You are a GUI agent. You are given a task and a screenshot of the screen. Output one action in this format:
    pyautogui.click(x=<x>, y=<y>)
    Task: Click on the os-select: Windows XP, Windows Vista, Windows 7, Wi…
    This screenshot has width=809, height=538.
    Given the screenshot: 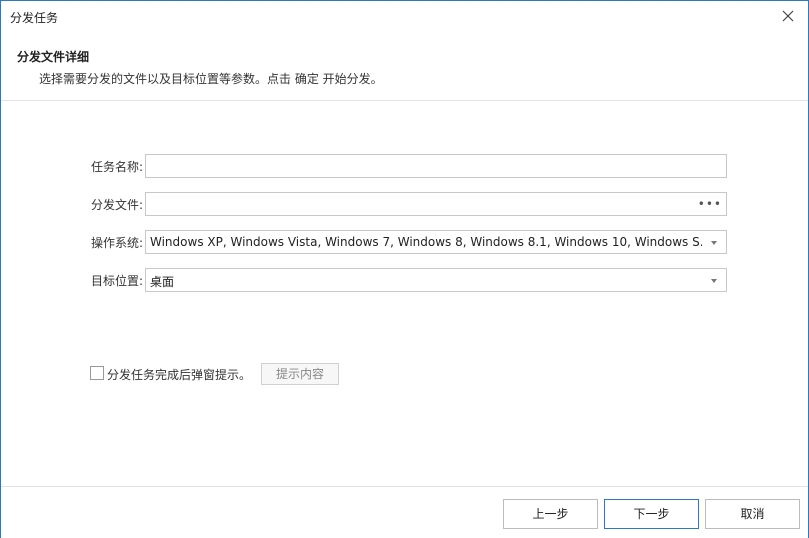 What is the action you would take?
    pyautogui.click(x=436, y=242)
    